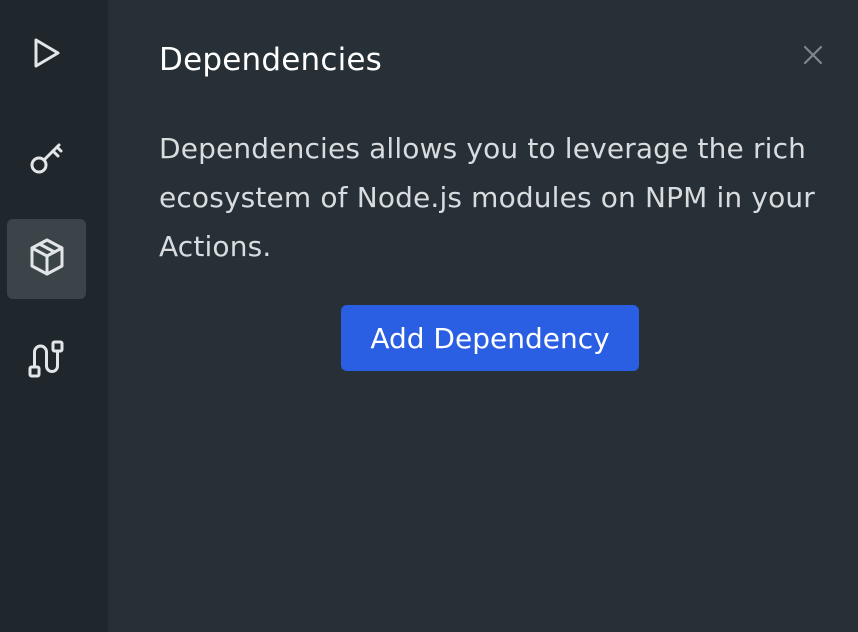  I want to click on play-icon, so click(47, 57).